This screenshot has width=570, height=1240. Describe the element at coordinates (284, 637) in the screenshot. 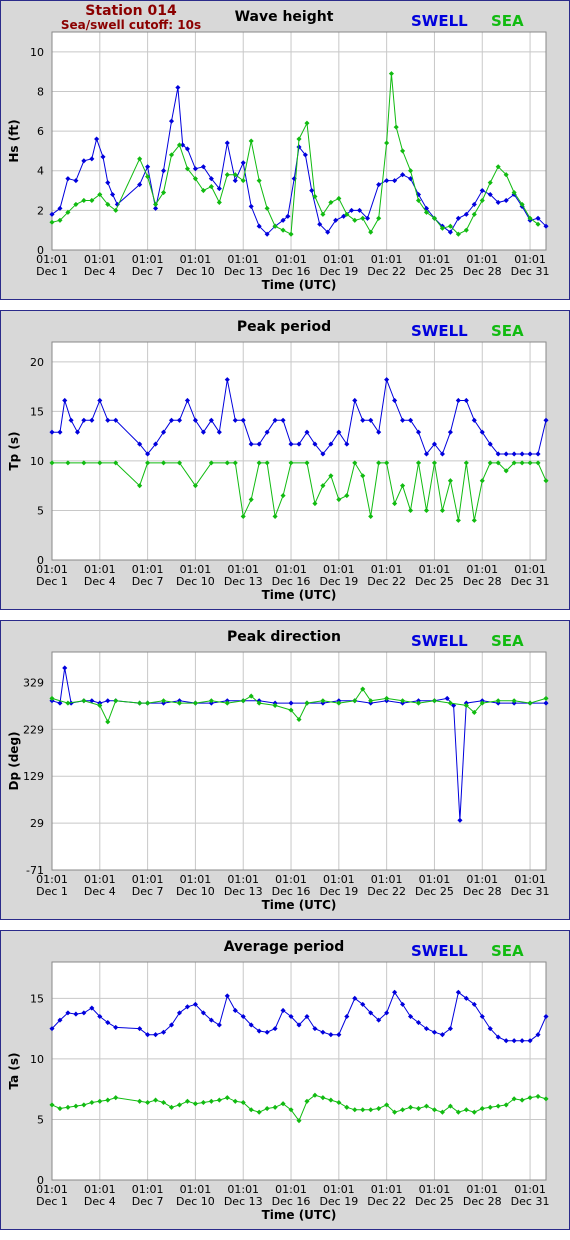

I see `chart-title: Peak direction` at that location.